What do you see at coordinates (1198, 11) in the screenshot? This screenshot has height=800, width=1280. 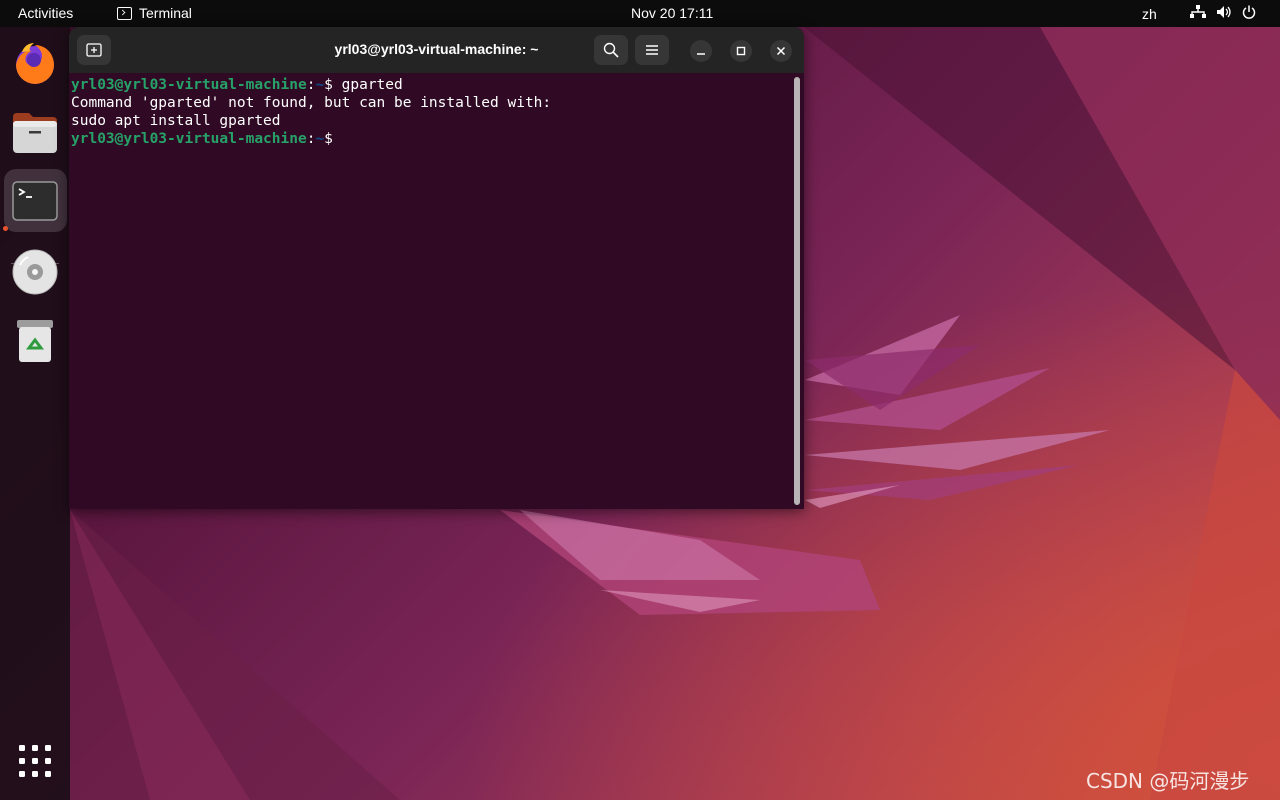 I see `network-wired-icon` at bounding box center [1198, 11].